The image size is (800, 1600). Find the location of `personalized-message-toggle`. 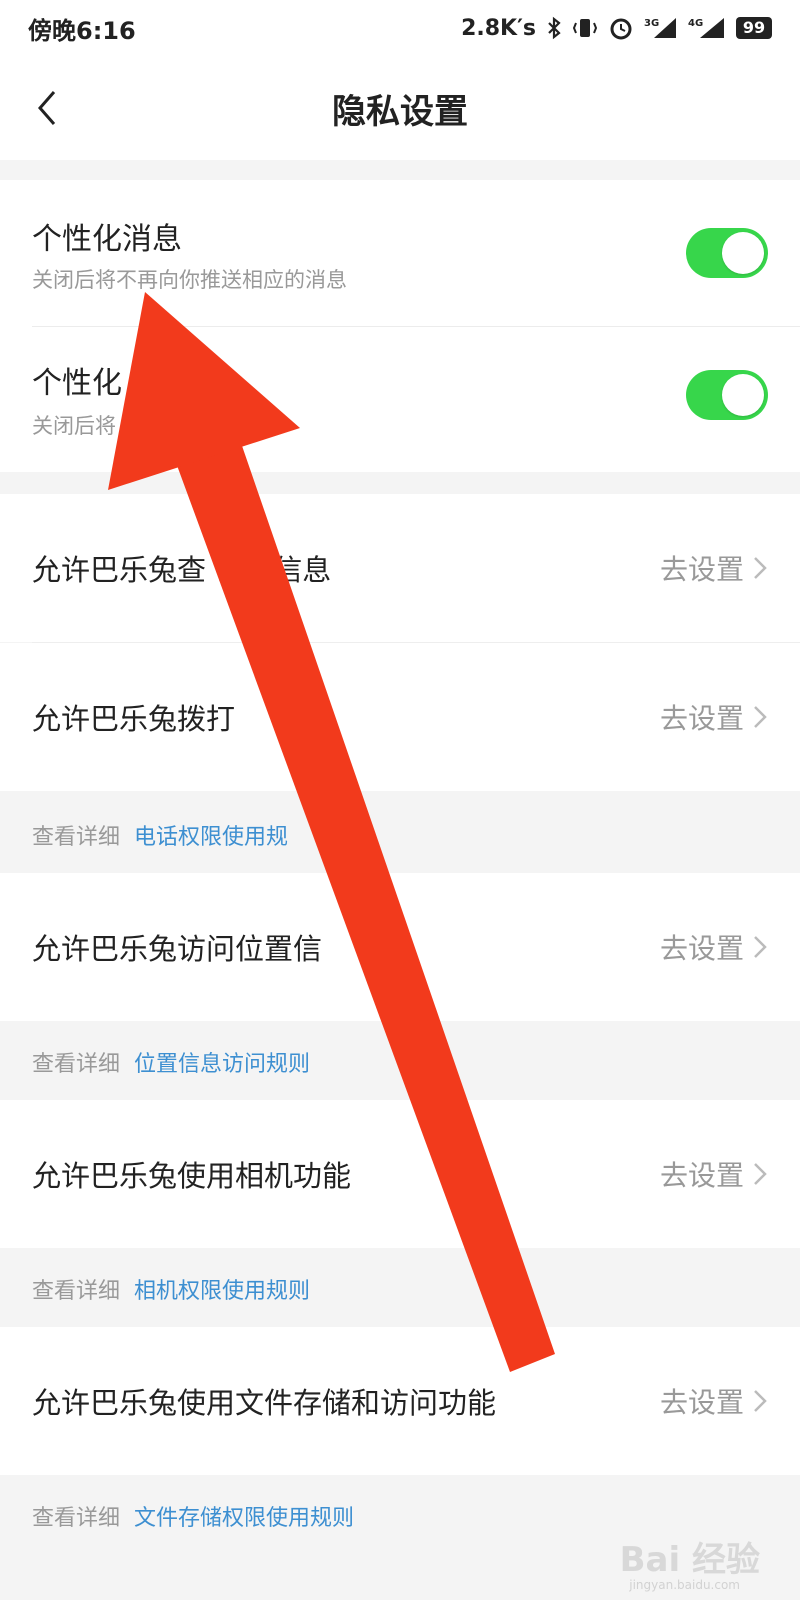

personalized-message-toggle is located at coordinates (727, 253).